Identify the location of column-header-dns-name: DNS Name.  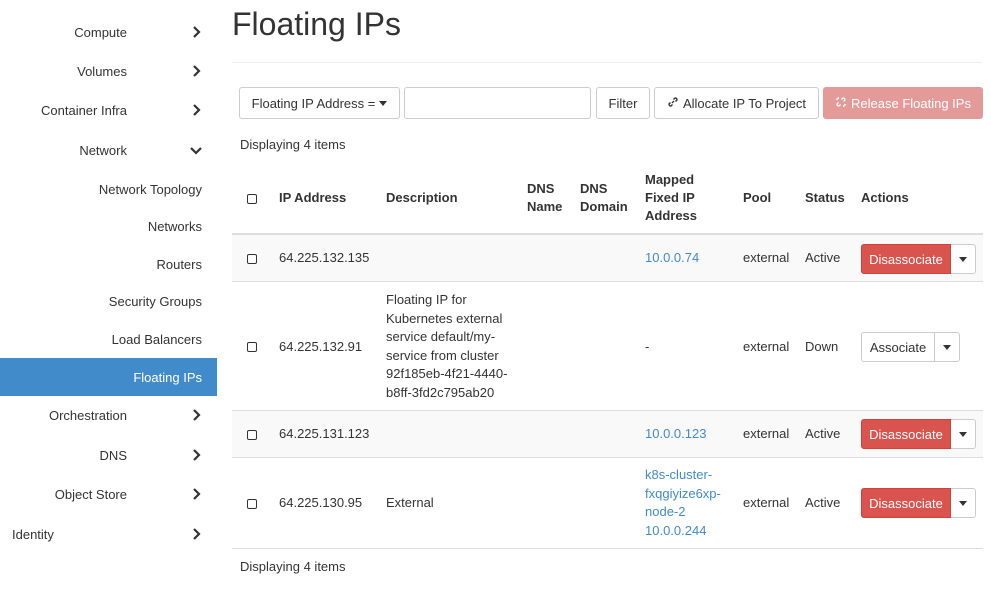
(544, 198).